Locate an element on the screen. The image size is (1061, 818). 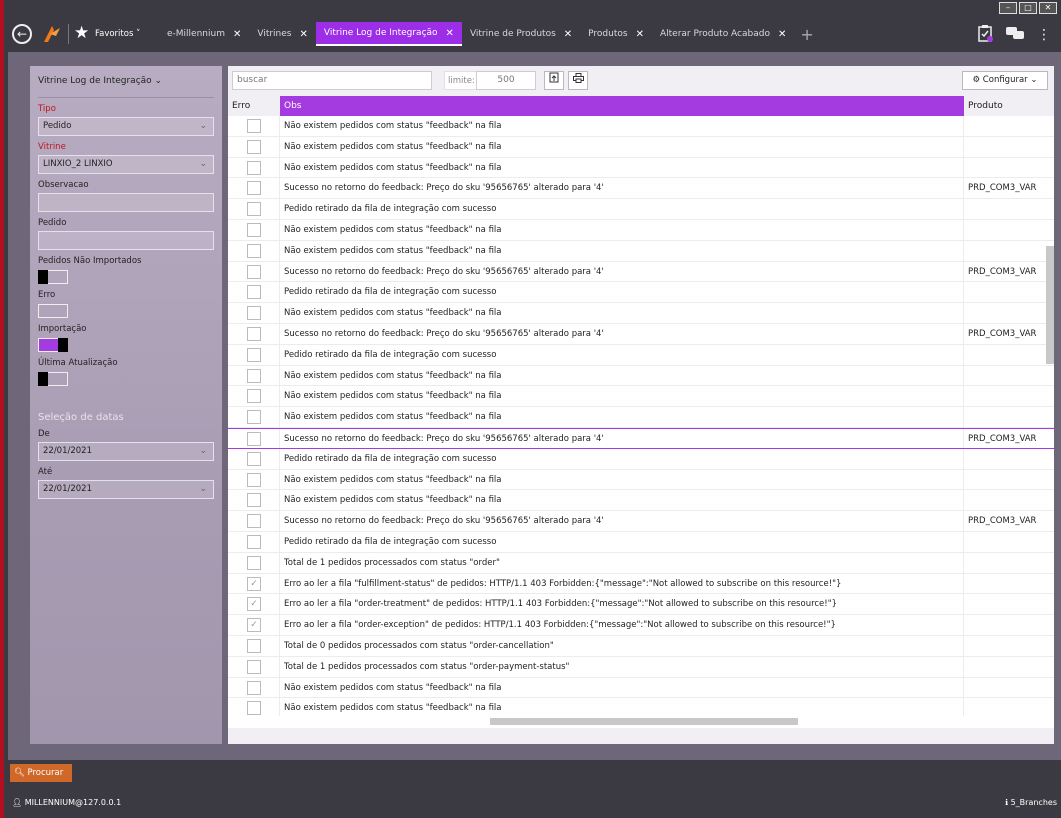
vertical-scrollbar is located at coordinates (1050, 305).